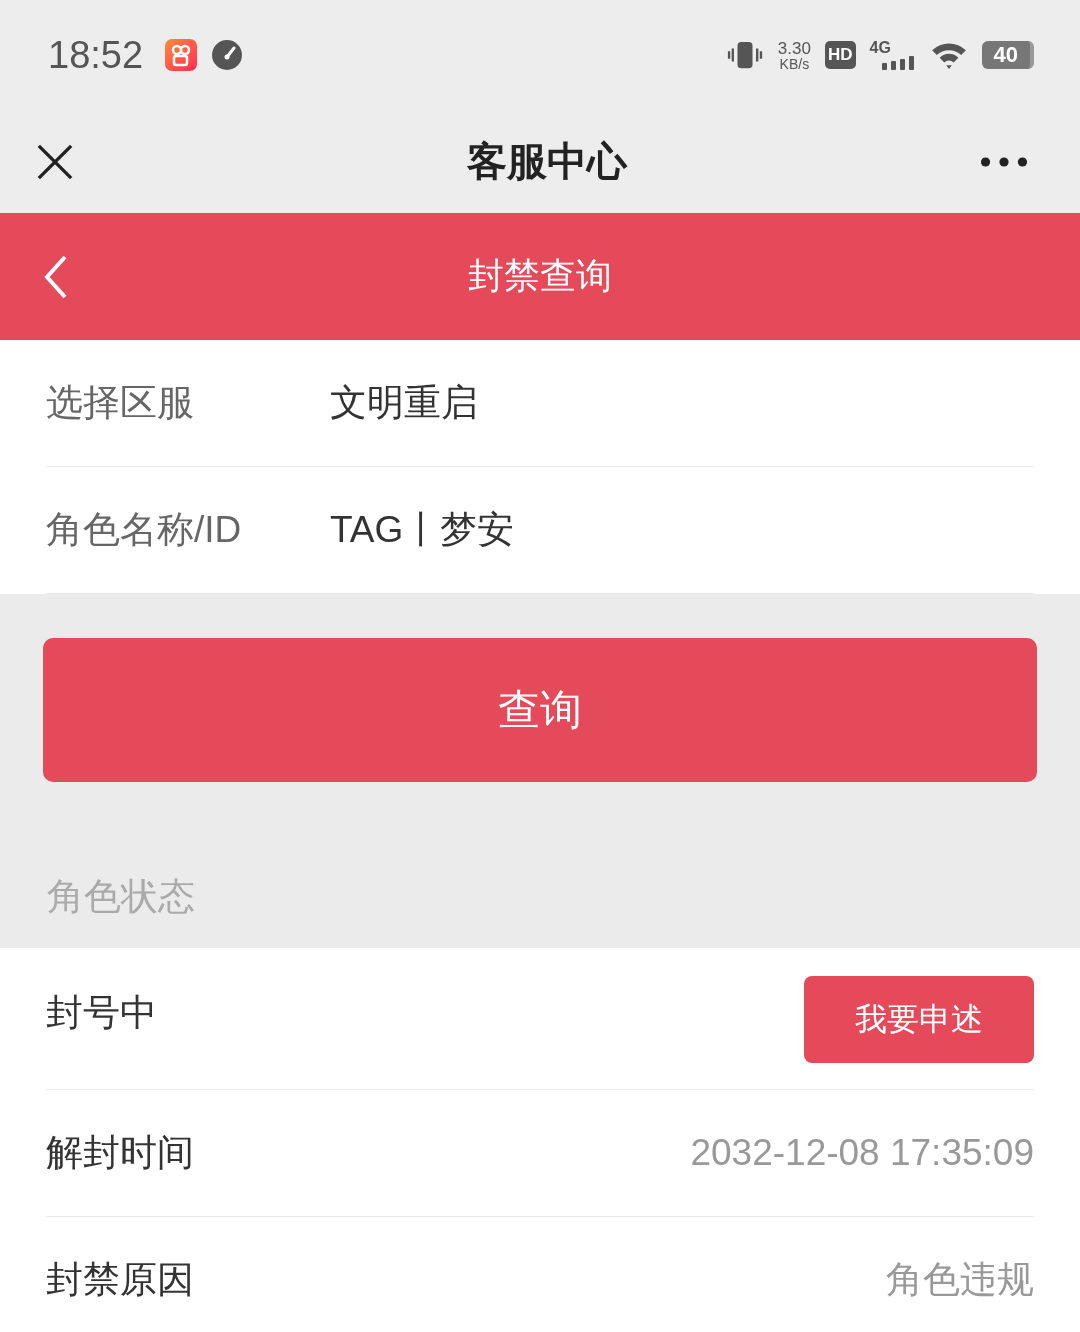 Image resolution: width=1080 pixels, height=1332 pixels. Describe the element at coordinates (422, 530) in the screenshot. I see `field-value: TAG丨梦安` at that location.